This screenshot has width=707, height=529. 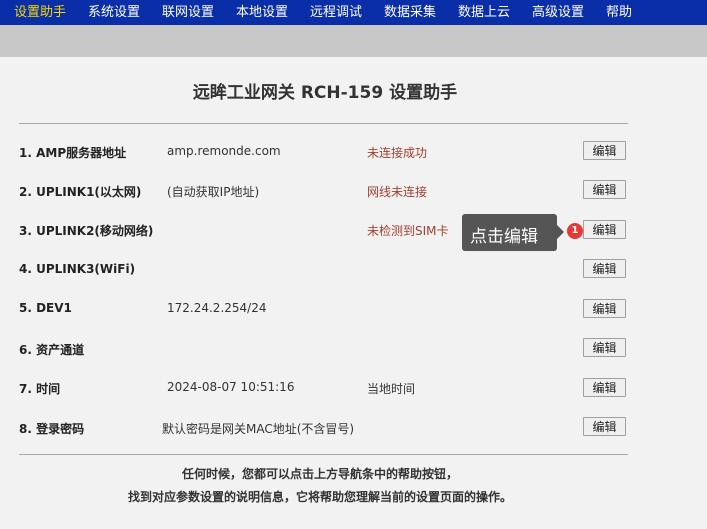 I want to click on nav-item-remote-debug: 远程调试, so click(x=336, y=12).